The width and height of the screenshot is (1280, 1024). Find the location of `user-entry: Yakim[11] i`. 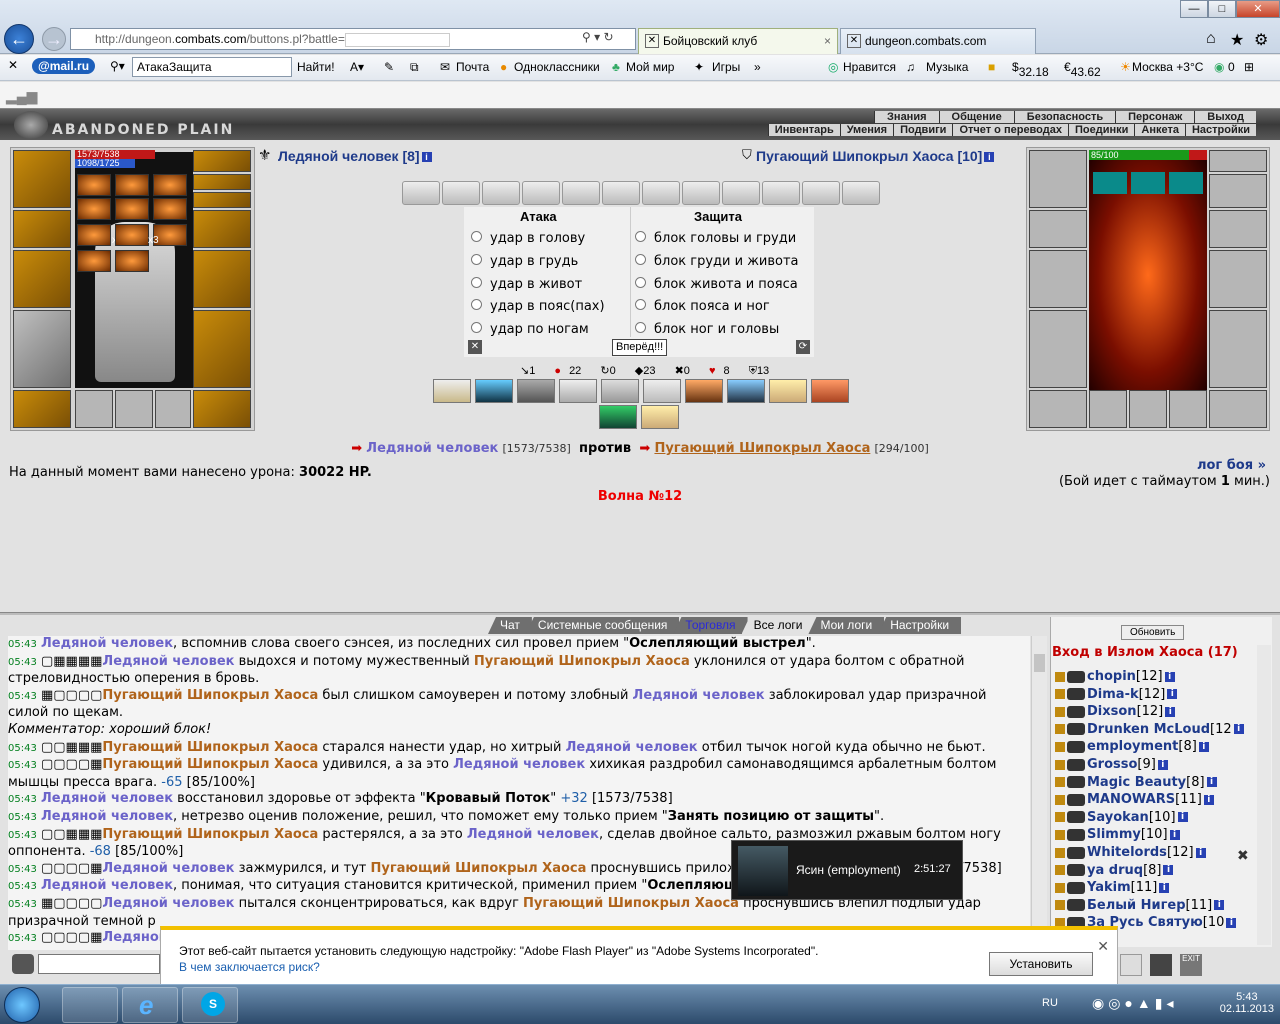

user-entry: Yakim[11] i is located at coordinates (1112, 887).